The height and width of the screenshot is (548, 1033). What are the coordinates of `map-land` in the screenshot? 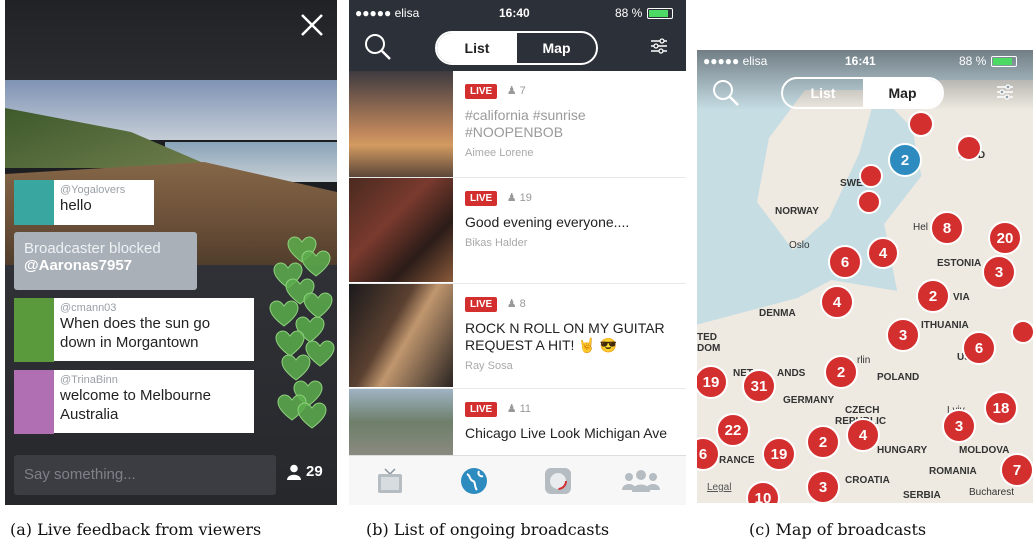 It's located at (817, 170).